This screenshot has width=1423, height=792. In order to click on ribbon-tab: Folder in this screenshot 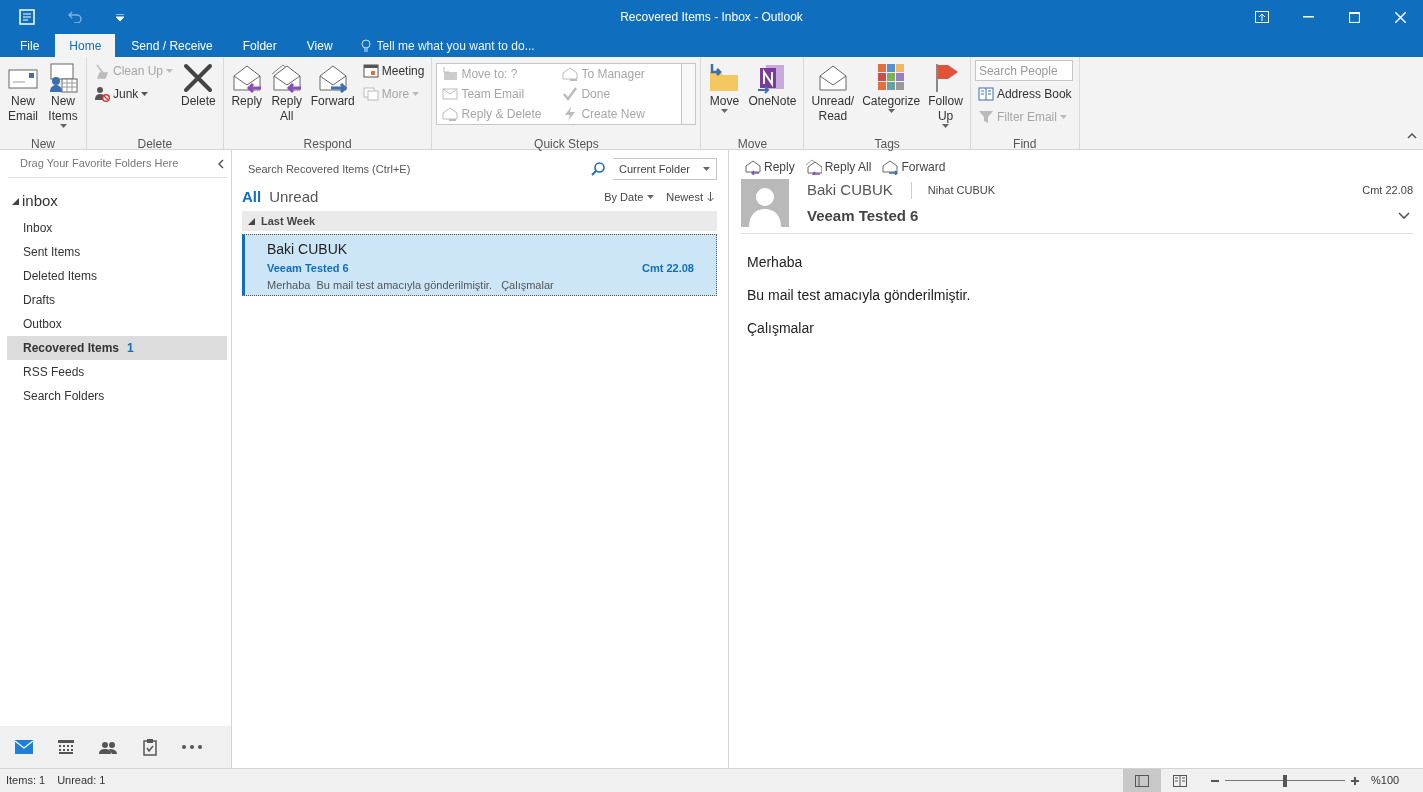, I will do `click(259, 45)`.